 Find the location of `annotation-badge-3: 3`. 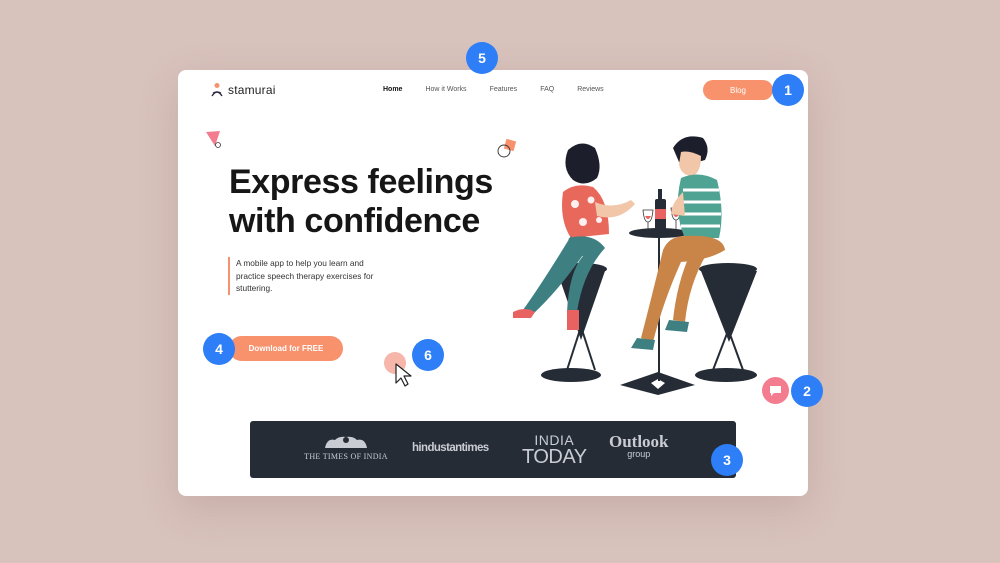

annotation-badge-3: 3 is located at coordinates (727, 460).